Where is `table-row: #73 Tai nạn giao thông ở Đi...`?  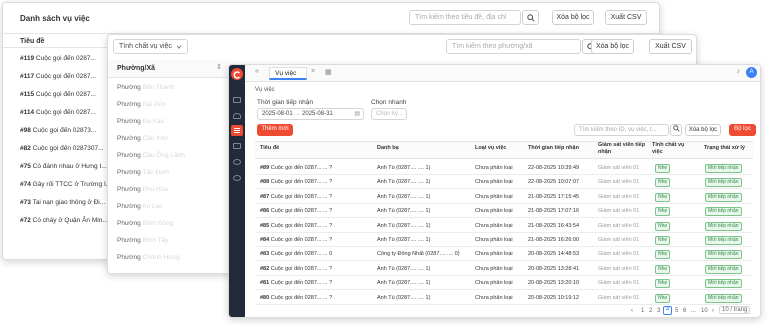 table-row: #73 Tai nạn giao thông ở Đi... is located at coordinates (62, 202).